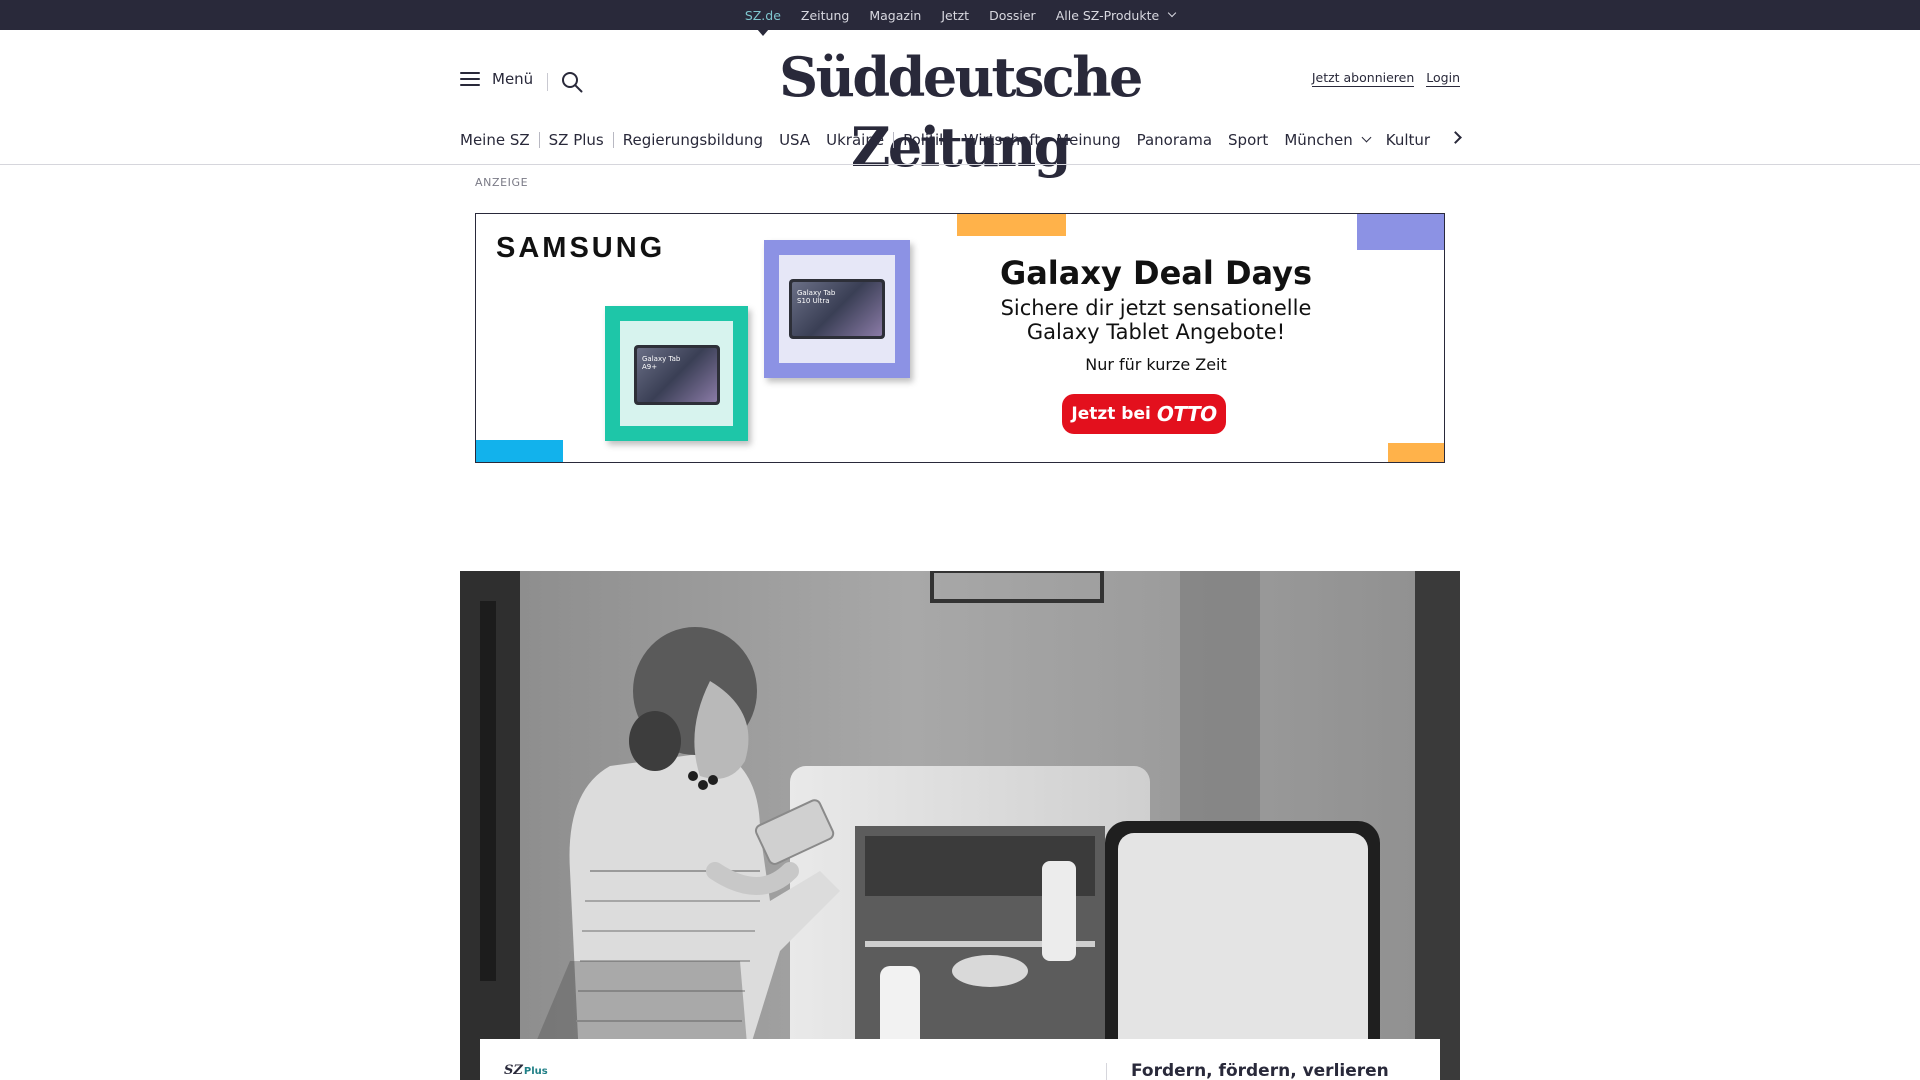 The image size is (1920, 1080). I want to click on article-teaser-card: SZPlus Fordern, fördern, verlieren, so click(960, 1059).